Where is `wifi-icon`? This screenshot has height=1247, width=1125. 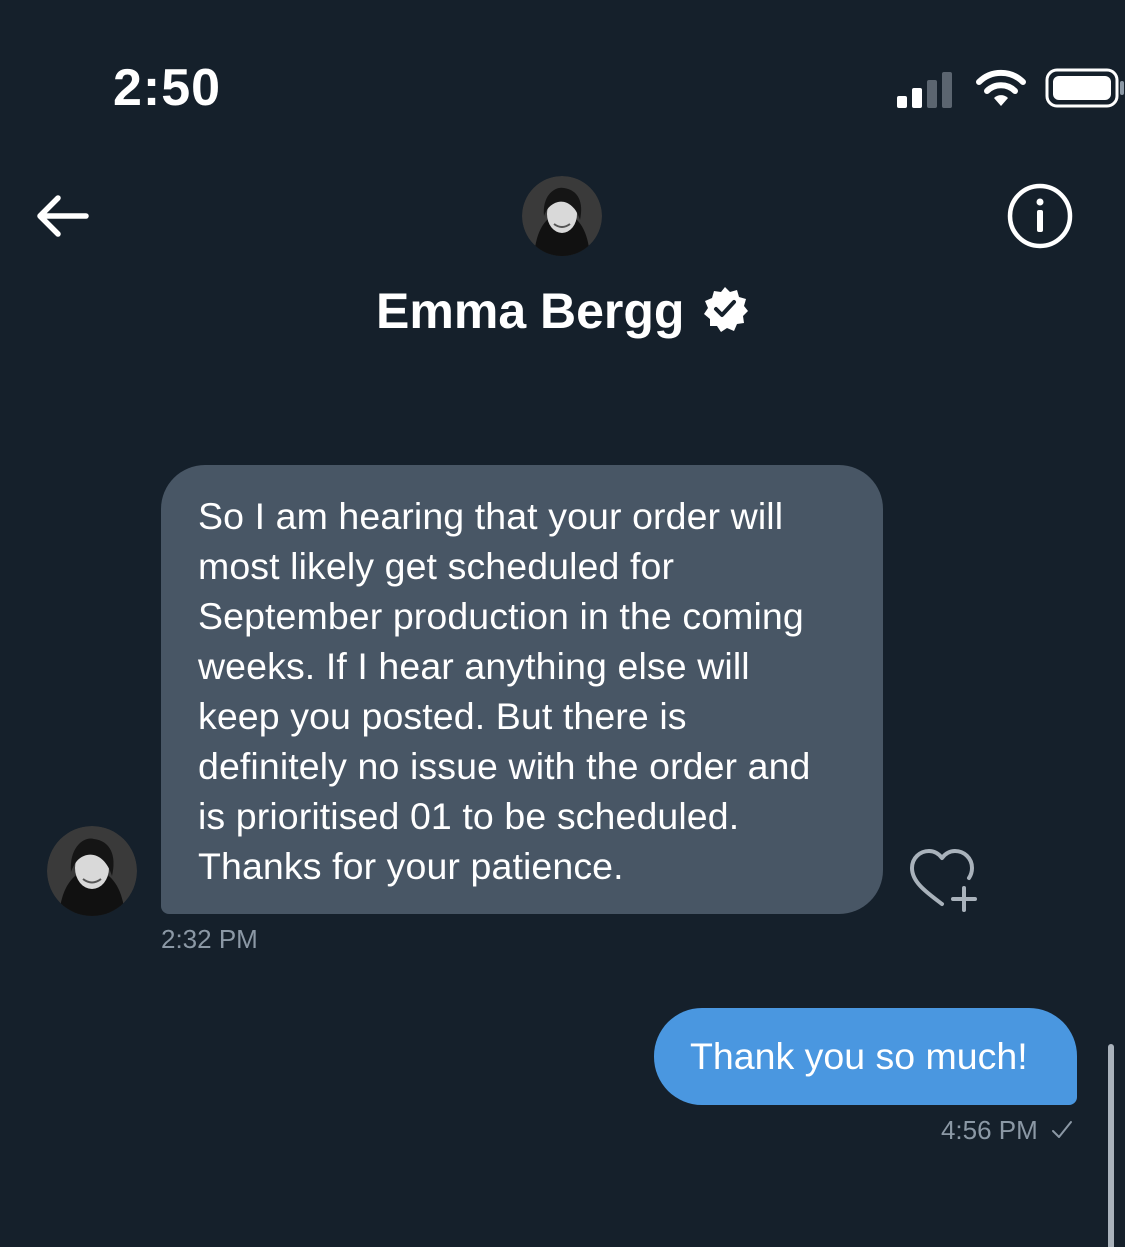
wifi-icon is located at coordinates (1001, 87).